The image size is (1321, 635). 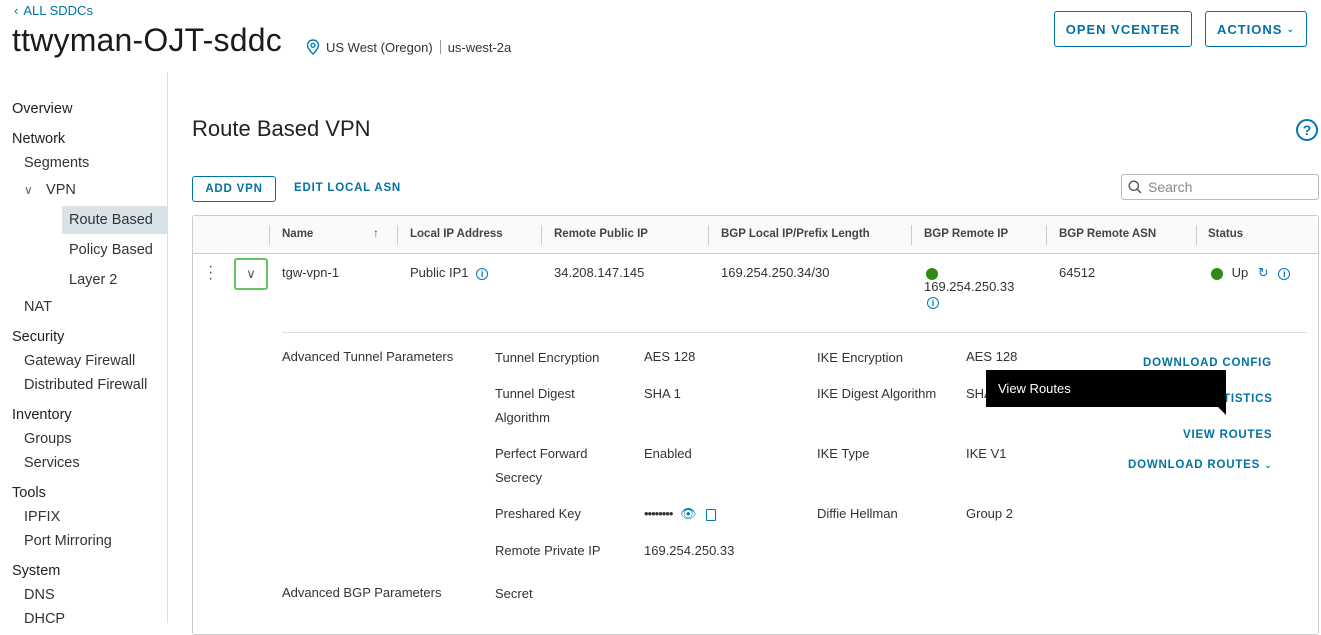 What do you see at coordinates (38, 337) in the screenshot?
I see `sidebar-section-security: Security` at bounding box center [38, 337].